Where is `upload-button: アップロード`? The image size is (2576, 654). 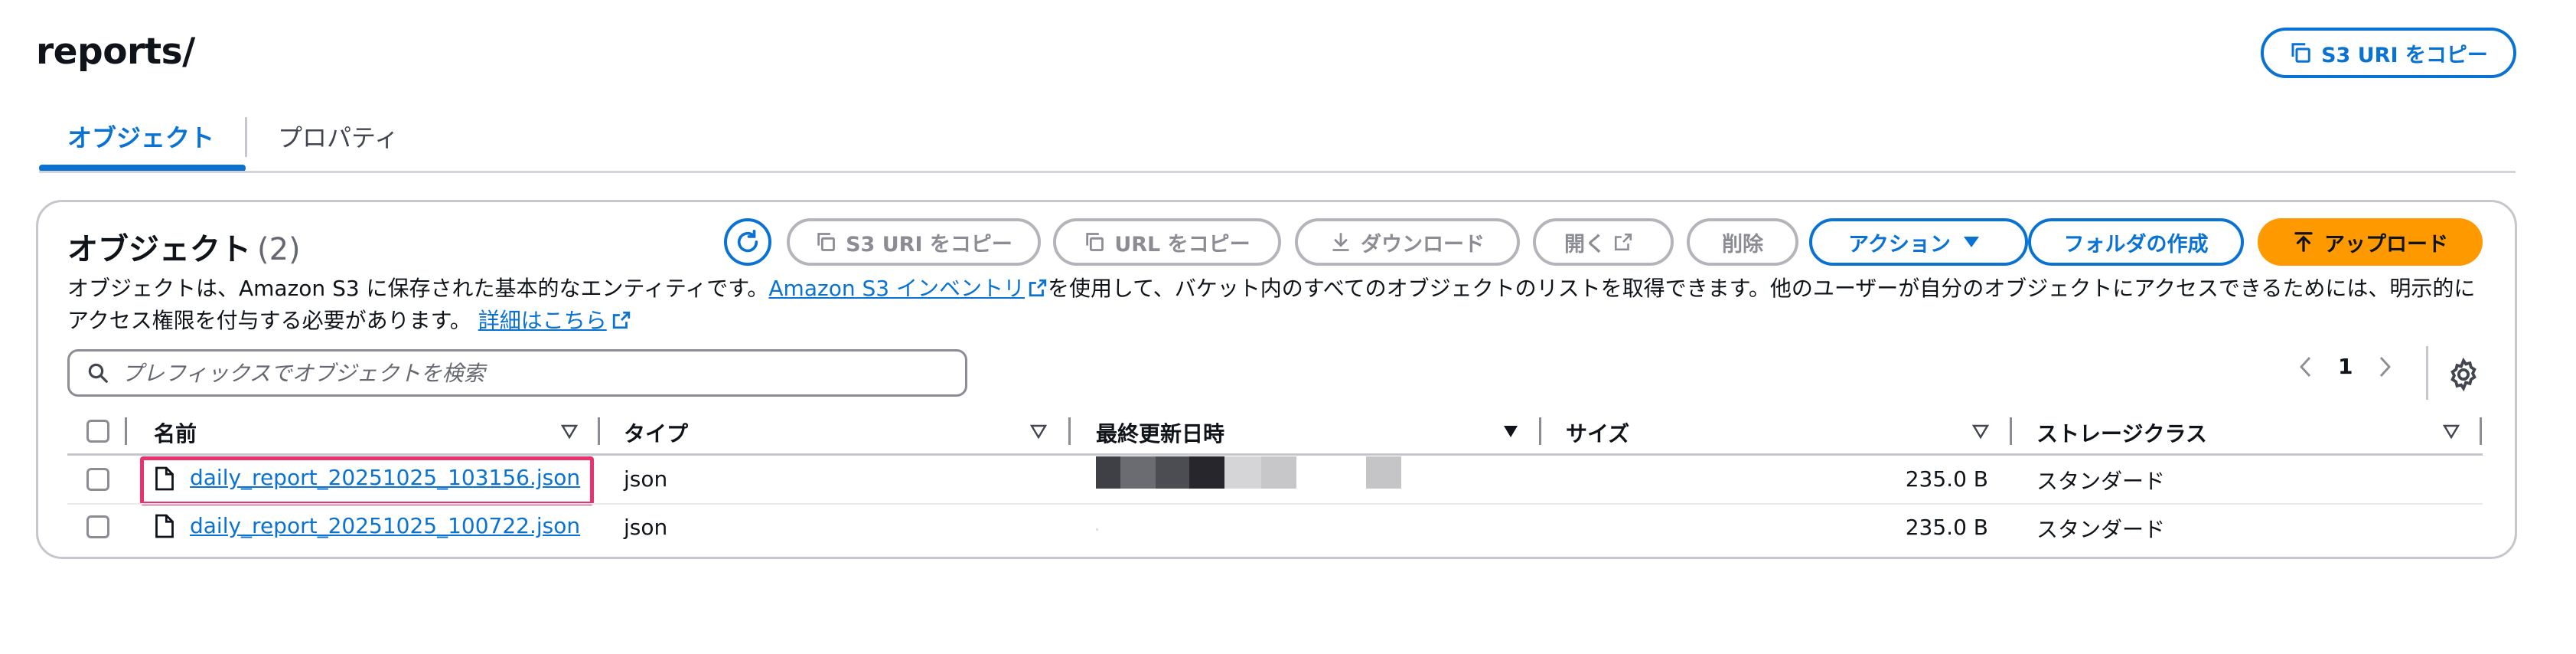
upload-button: アップロード is located at coordinates (2370, 242).